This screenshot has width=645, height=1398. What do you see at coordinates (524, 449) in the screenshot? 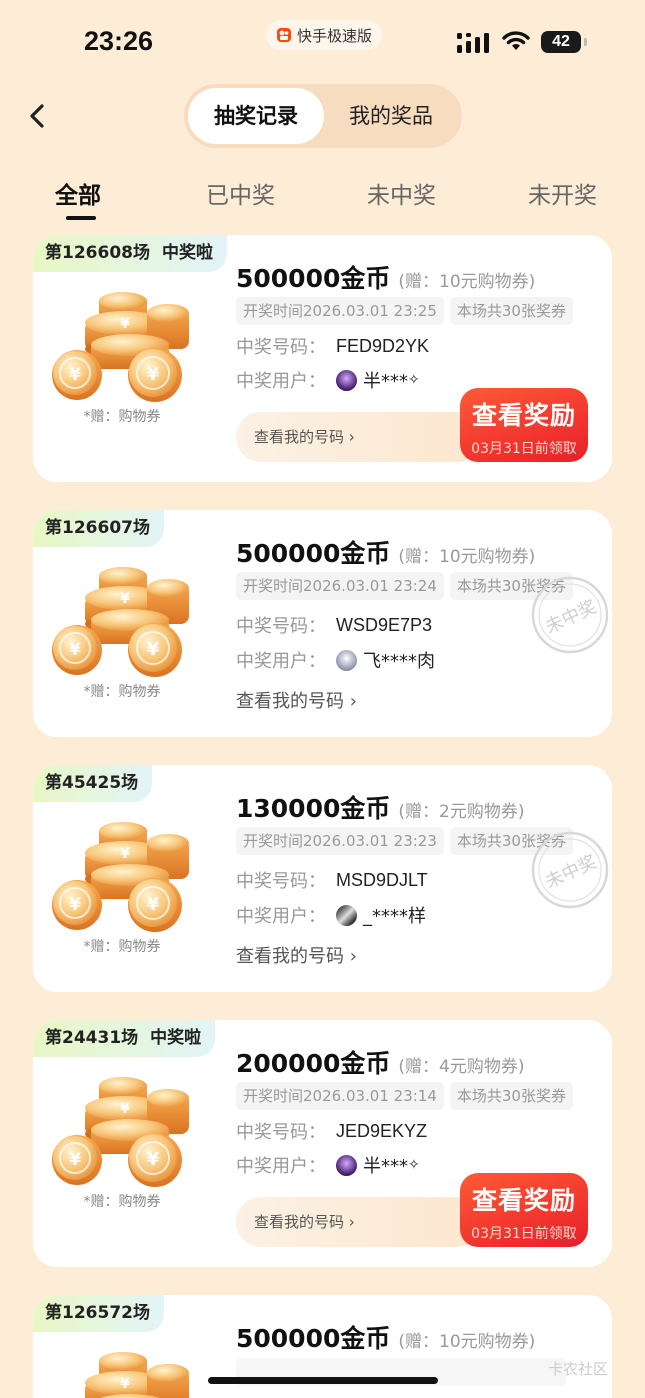
I see `claim-deadline: 03月31日前领取` at bounding box center [524, 449].